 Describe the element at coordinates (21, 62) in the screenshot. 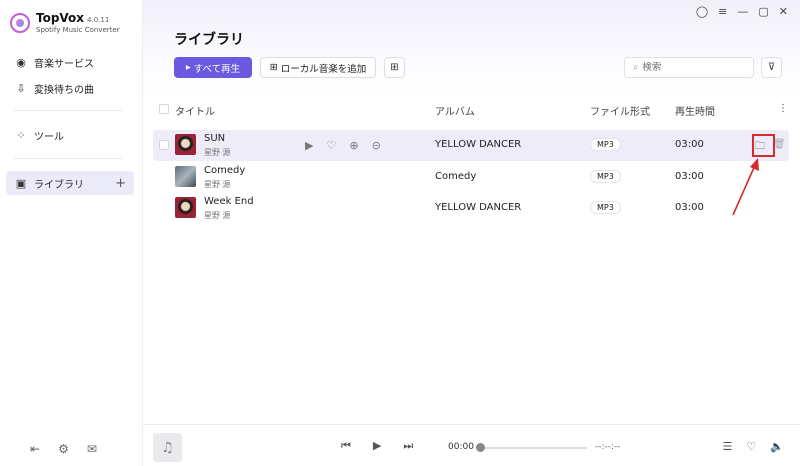

I see `music-disc-icon: ◉` at that location.